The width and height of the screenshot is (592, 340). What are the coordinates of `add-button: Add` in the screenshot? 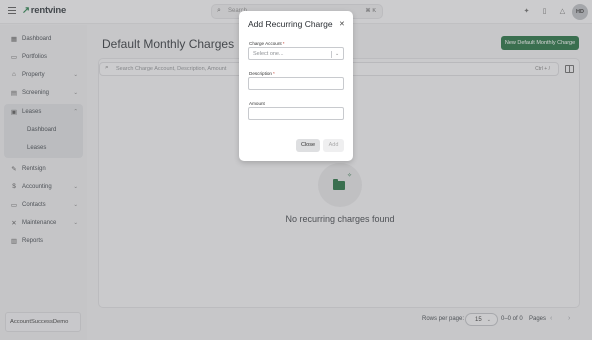 It's located at (333, 145).